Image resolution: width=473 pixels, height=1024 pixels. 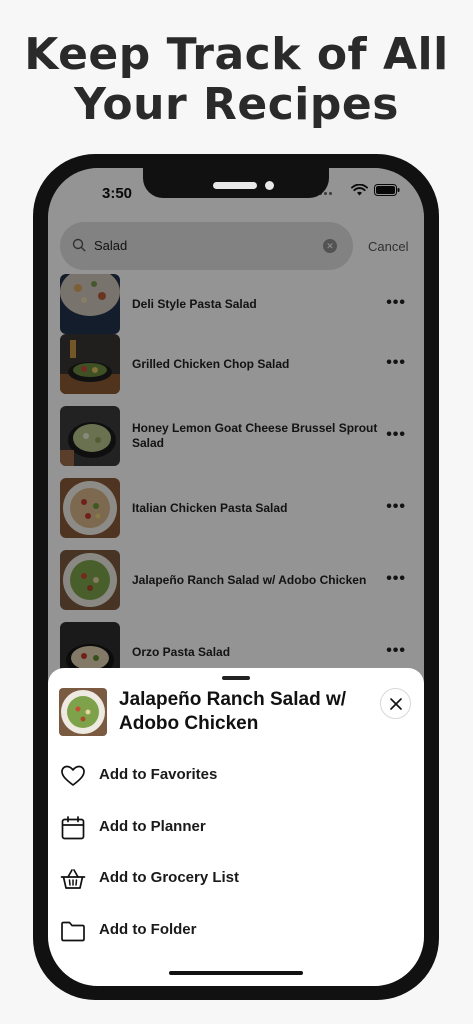 I want to click on folder-icon, so click(x=73, y=931).